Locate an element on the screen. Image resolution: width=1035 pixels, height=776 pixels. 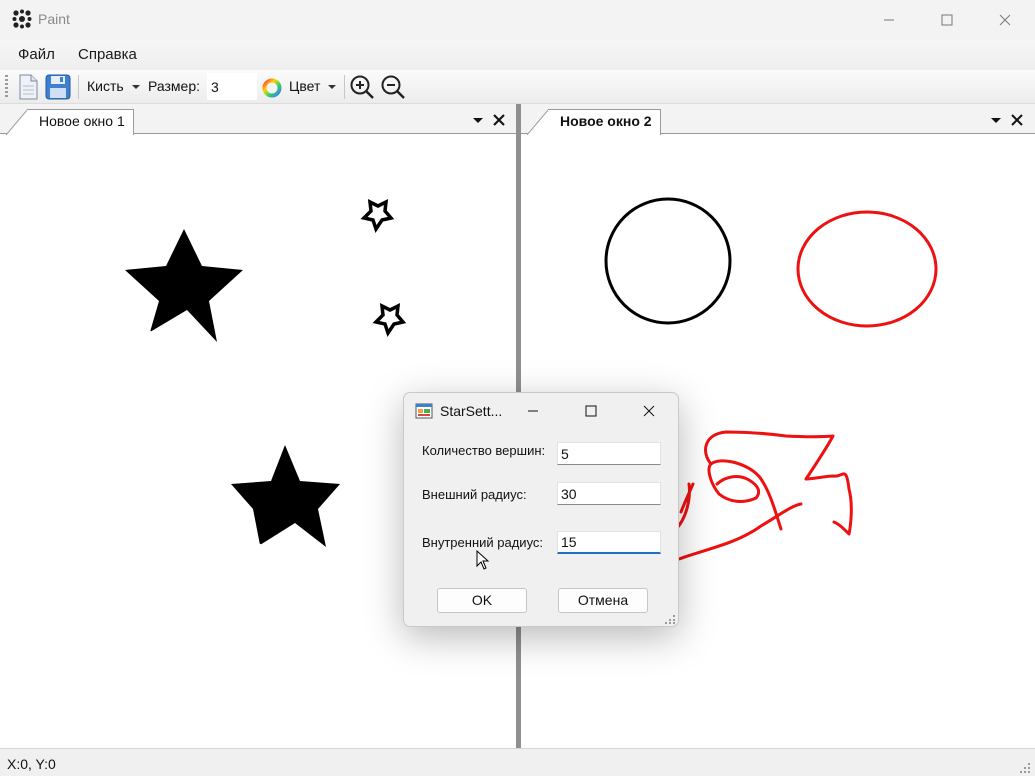
dialog-close-button is located at coordinates (649, 411).